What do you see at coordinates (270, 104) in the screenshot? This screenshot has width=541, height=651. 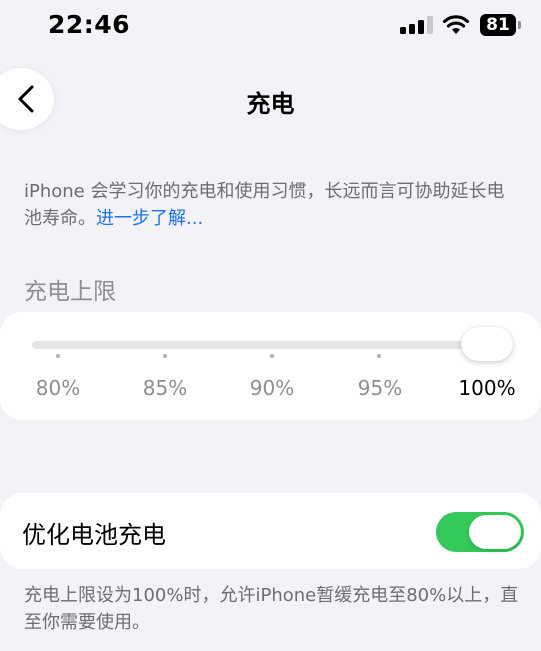 I see `page-title: 充电` at bounding box center [270, 104].